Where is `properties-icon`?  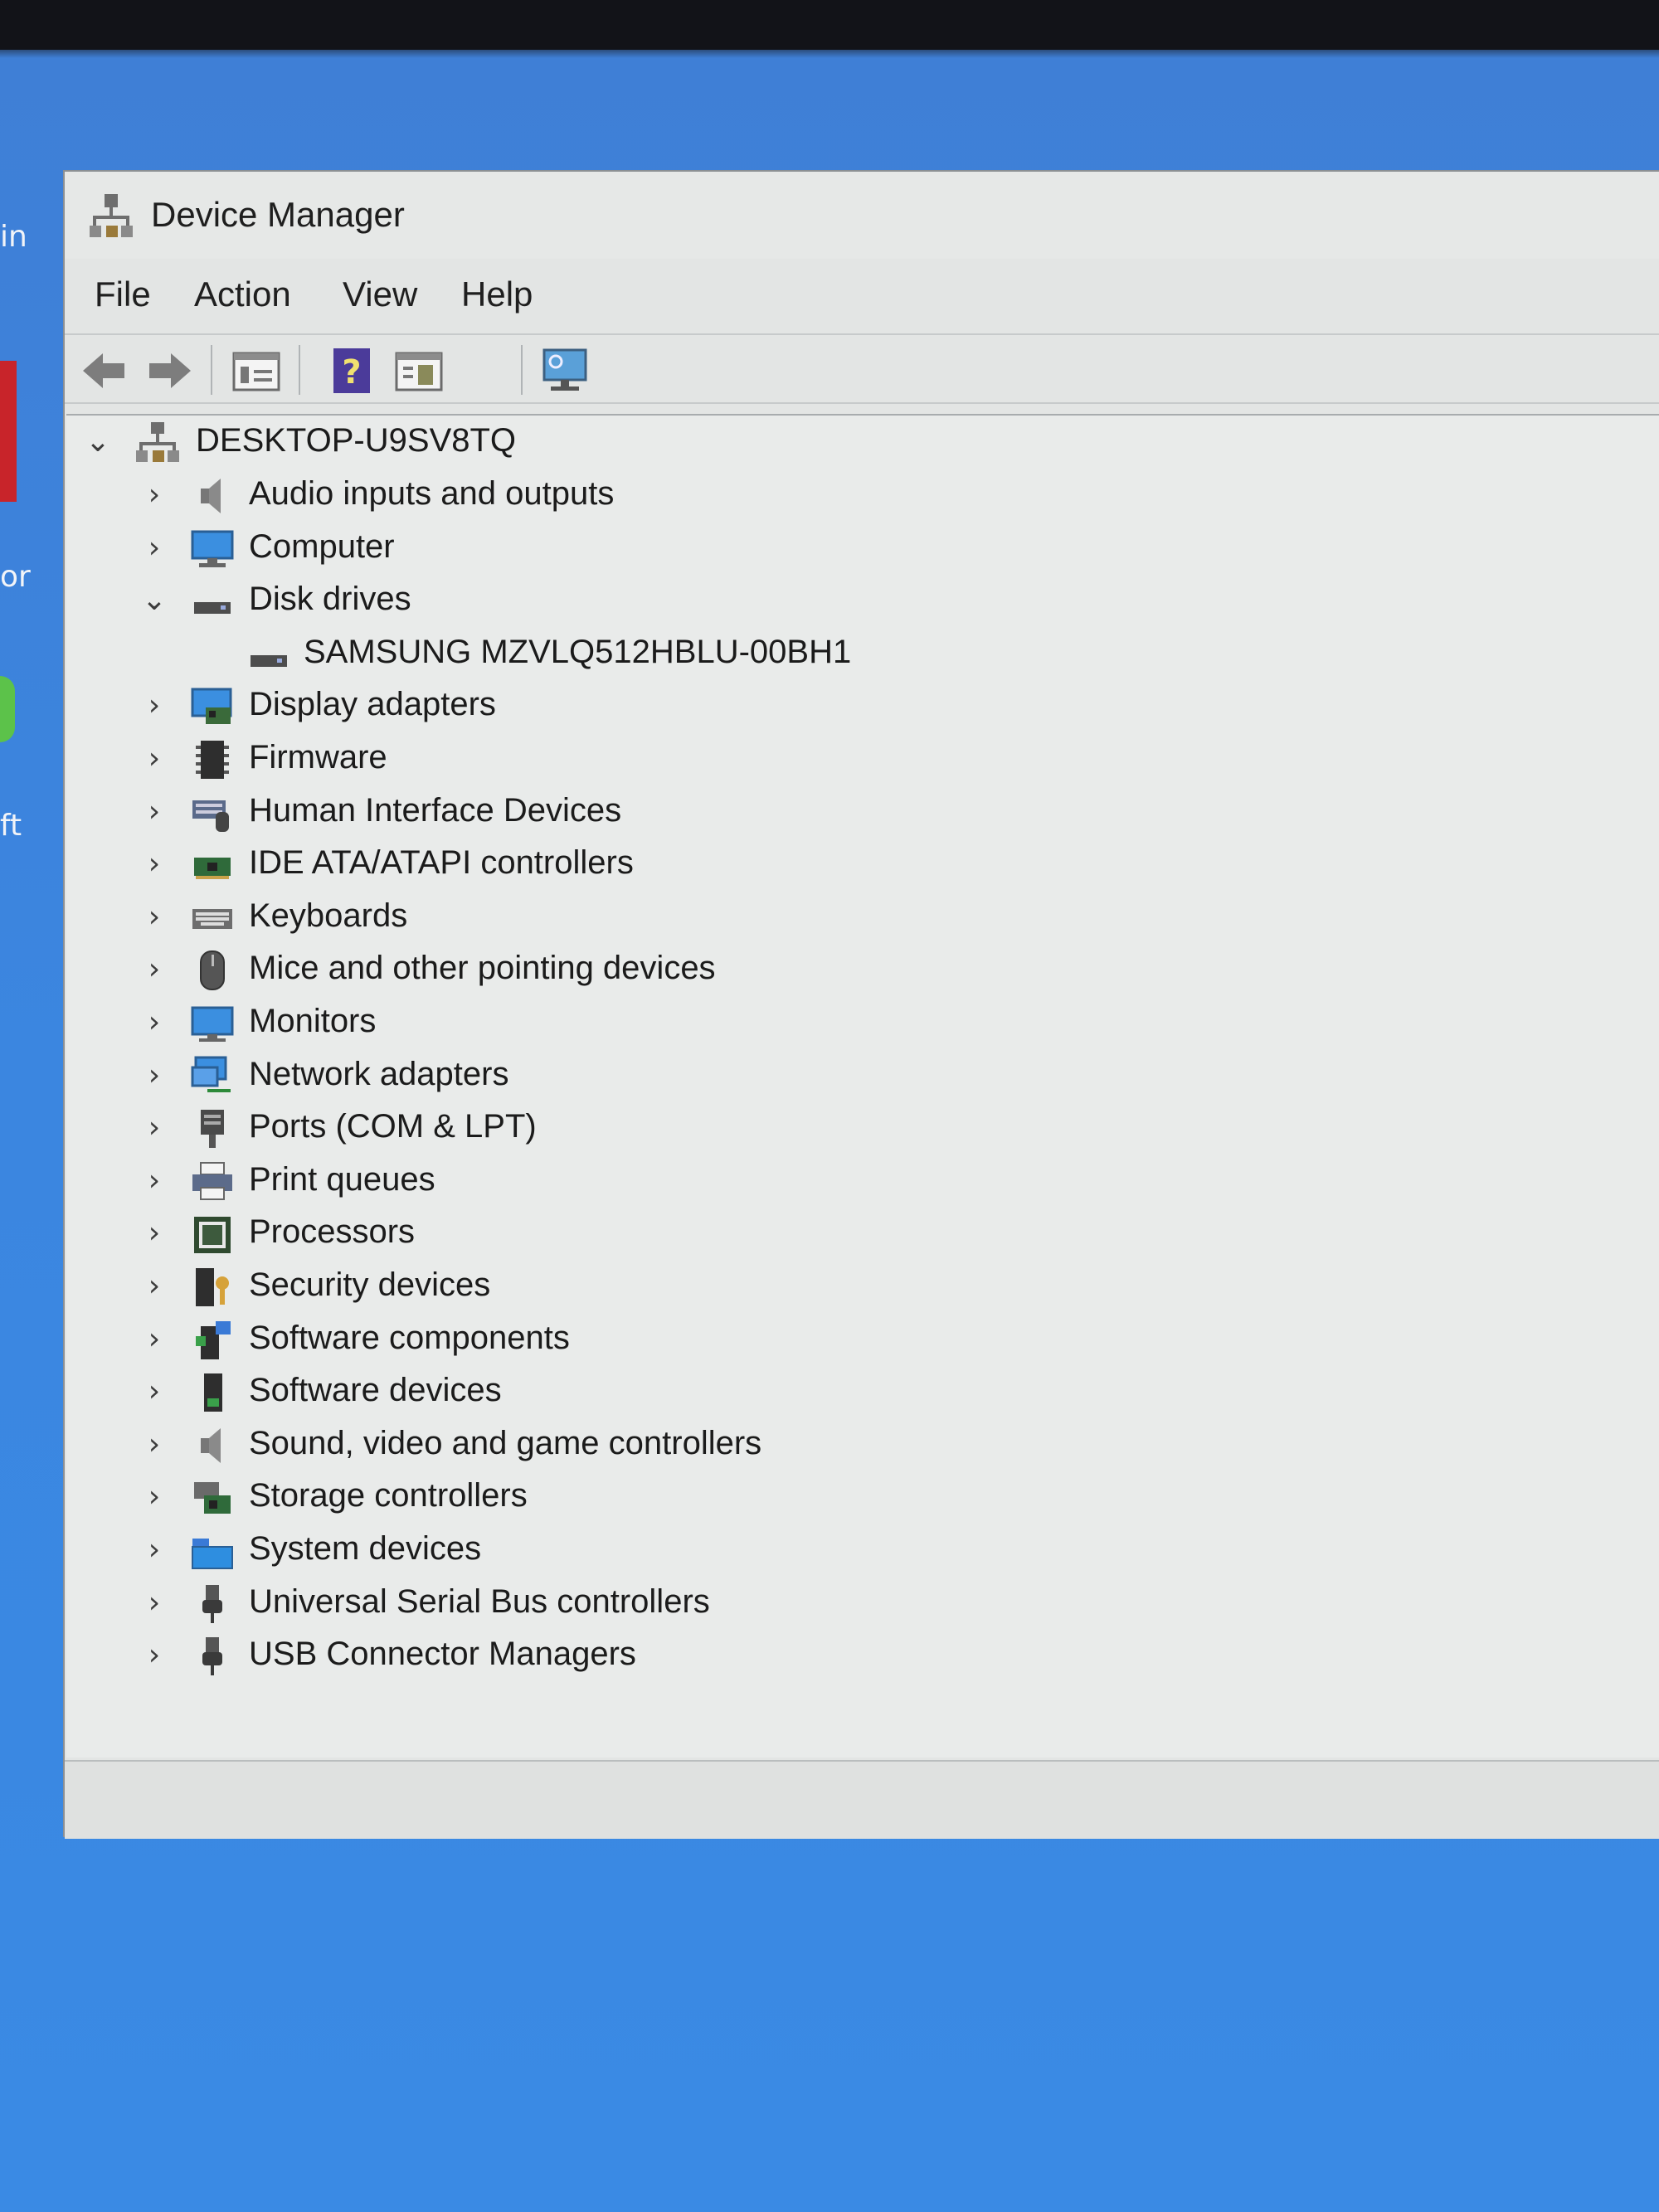
properties-icon is located at coordinates (256, 371).